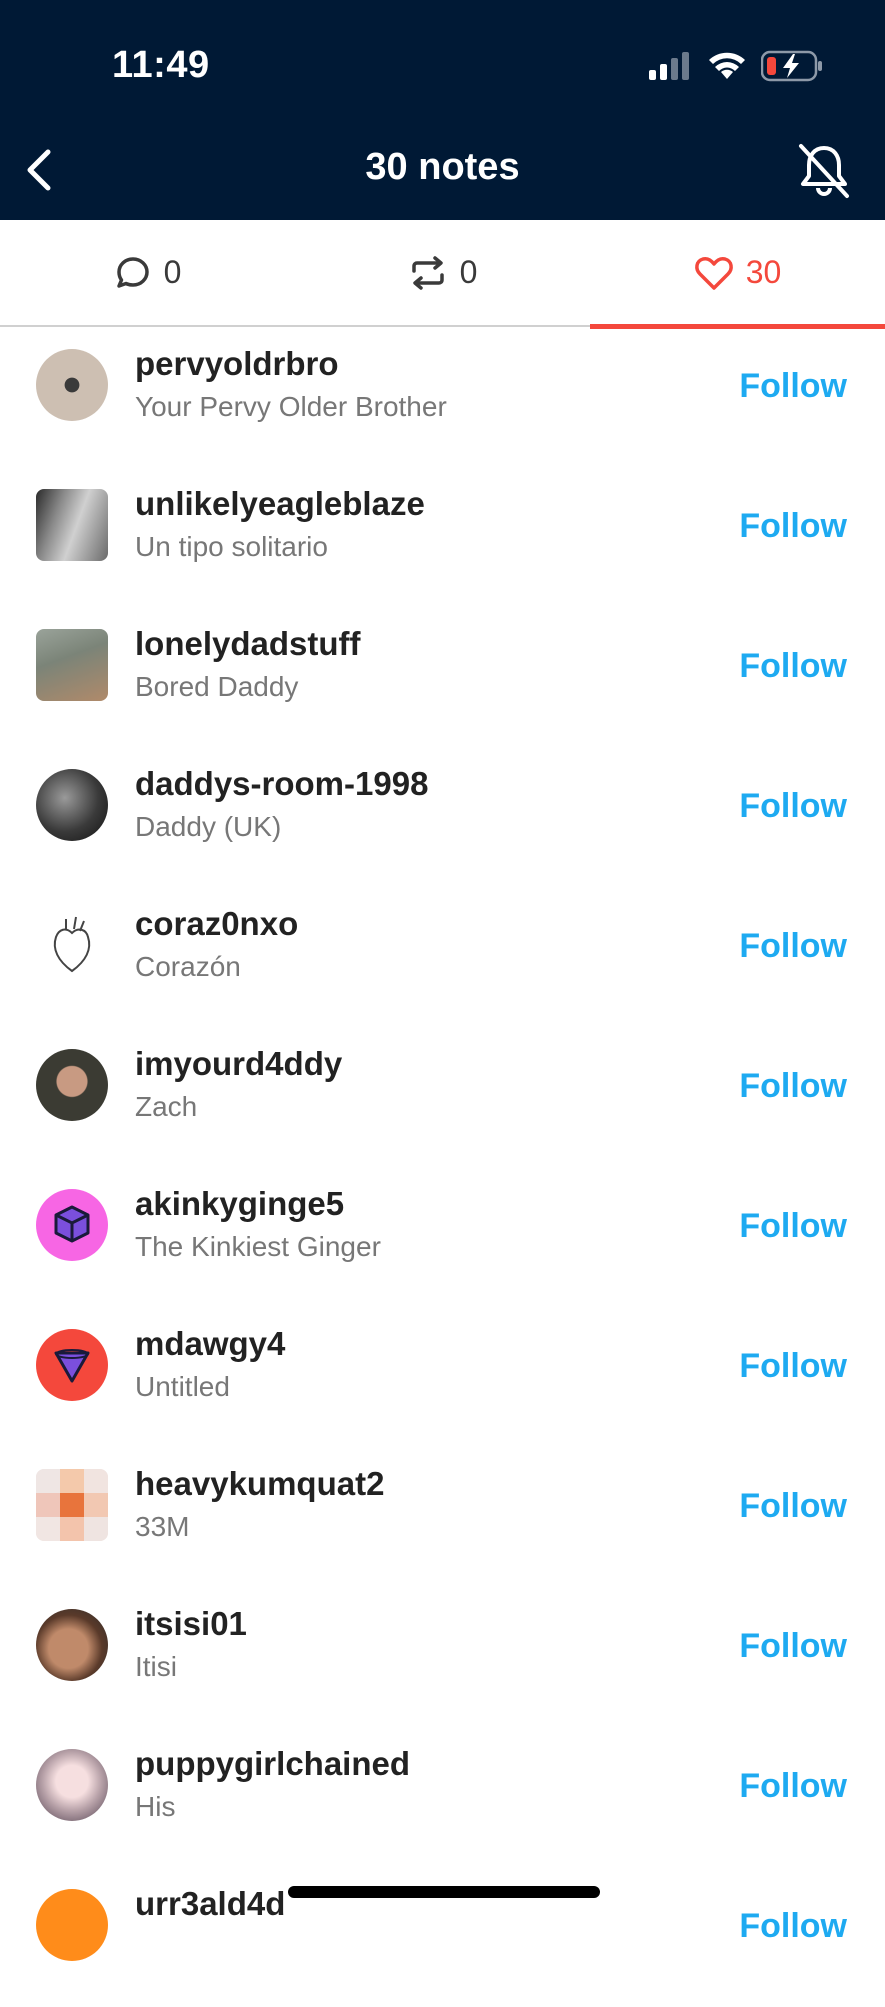 The height and width of the screenshot is (2007, 885). I want to click on list-item: mdawgy4 Untitled Follow, so click(442, 1377).